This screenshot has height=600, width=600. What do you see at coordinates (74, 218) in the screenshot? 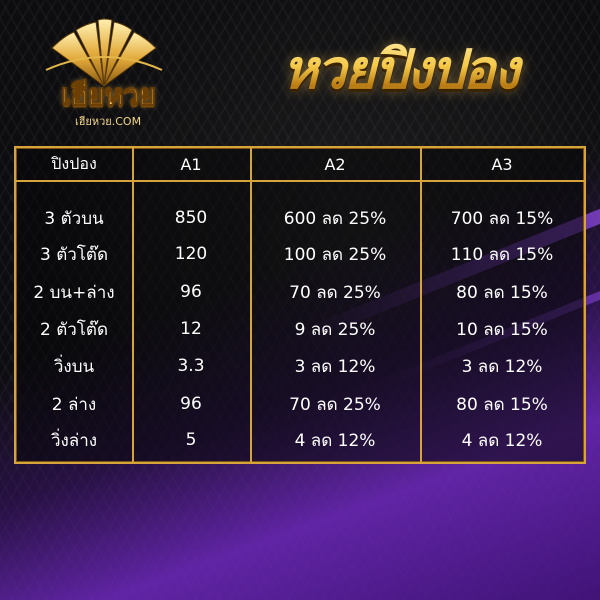
I see `bet-type-cell: 3 ตัวบน` at bounding box center [74, 218].